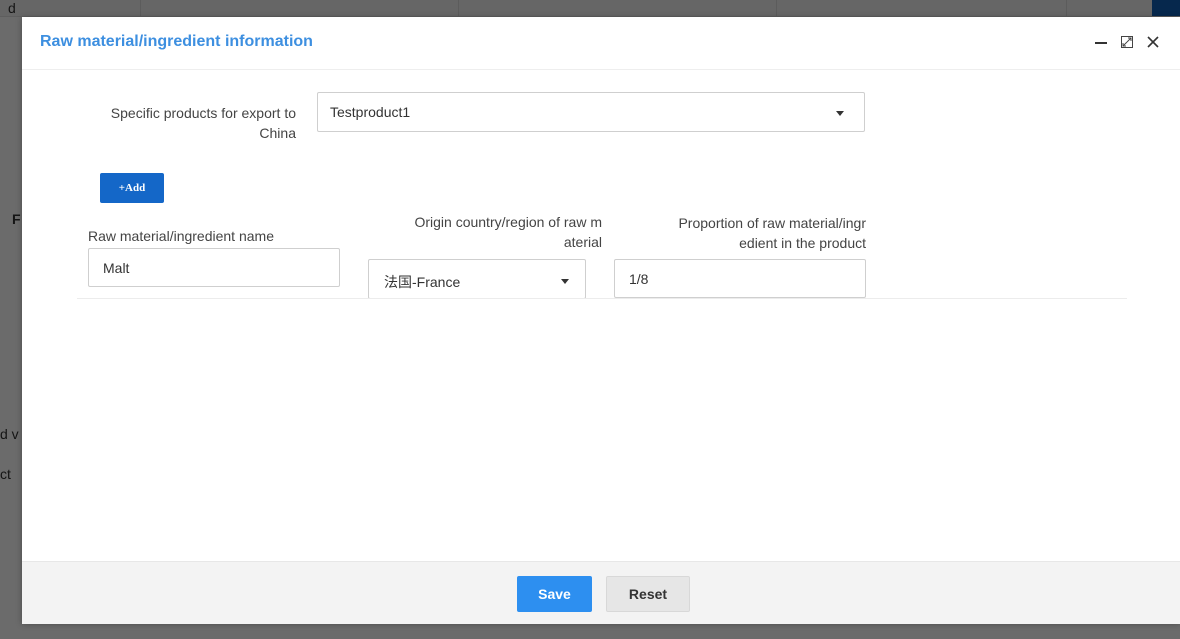 This screenshot has width=1180, height=639. What do you see at coordinates (601, 43) in the screenshot?
I see `dialog-header: Raw material/ingredient information` at bounding box center [601, 43].